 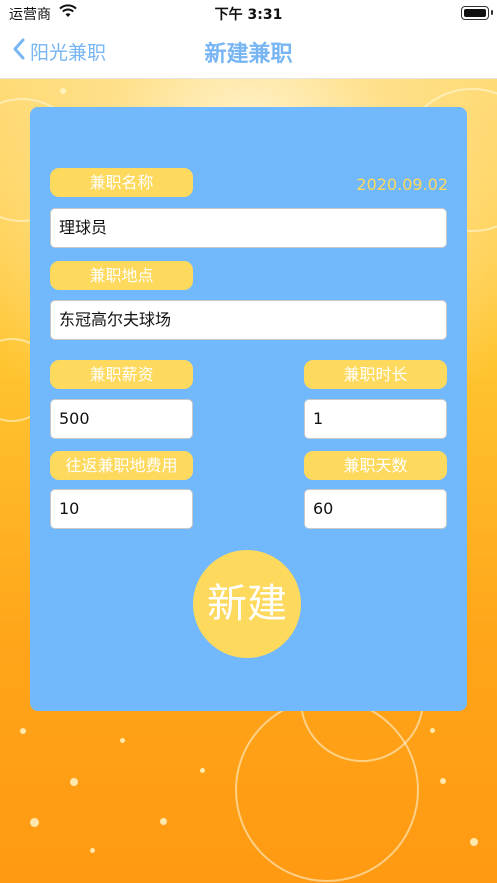 I want to click on navigation-bar: 阳光兼职 新建兼职, so click(x=248, y=52).